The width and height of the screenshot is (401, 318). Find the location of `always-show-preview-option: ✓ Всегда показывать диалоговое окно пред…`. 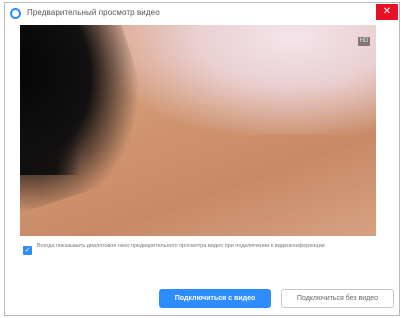

always-show-preview-option: ✓ Всегда показывать диалоговое окно пред… is located at coordinates (205, 253).